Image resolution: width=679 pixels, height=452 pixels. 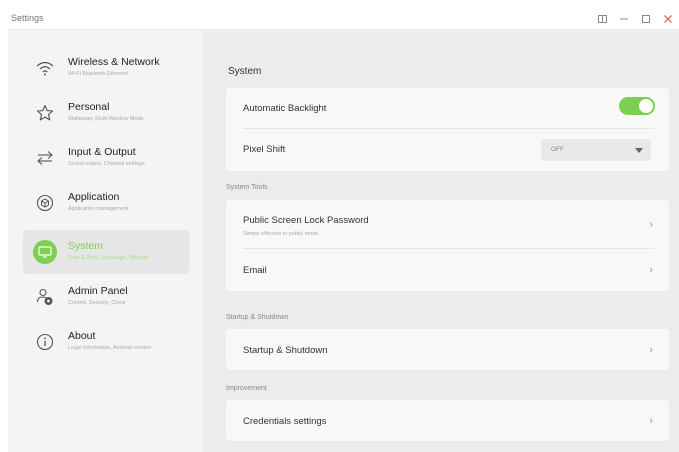 I want to click on email-row: Email ›, so click(x=447, y=270).